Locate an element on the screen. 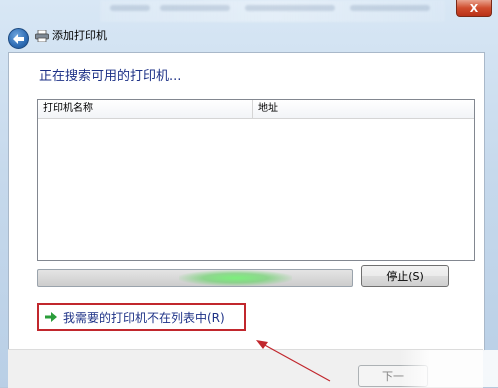  column-header-address: 地址 is located at coordinates (363, 109).